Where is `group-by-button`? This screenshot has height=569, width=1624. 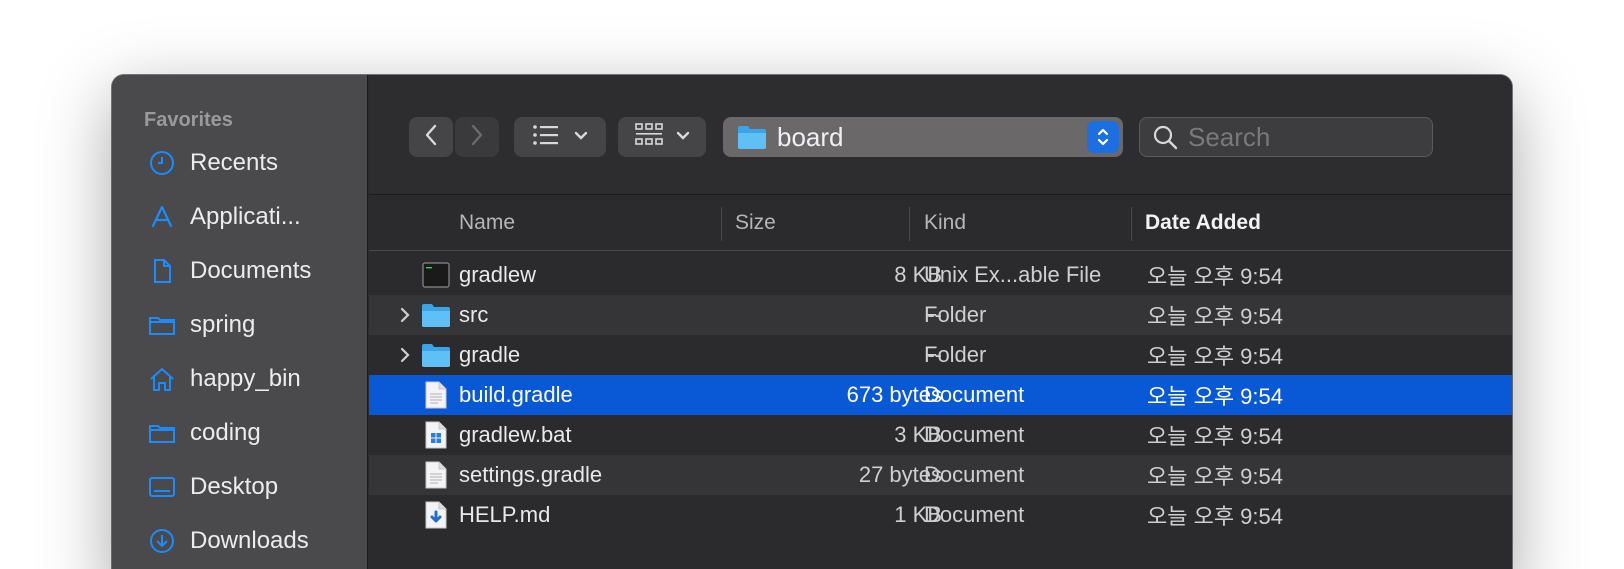 group-by-button is located at coordinates (662, 137).